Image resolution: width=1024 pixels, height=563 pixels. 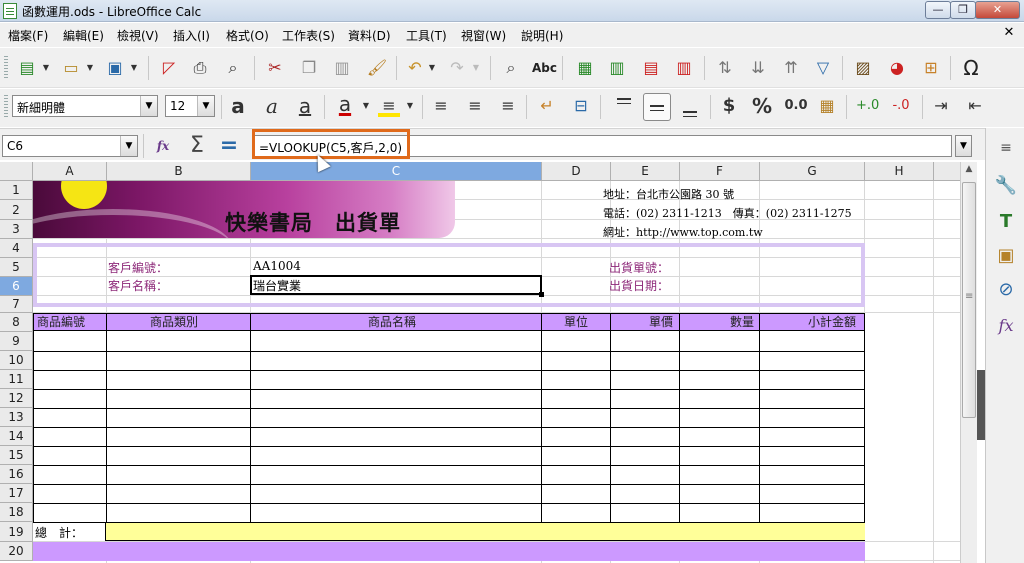 I want to click on vertical-scrollbar: ▲, so click(x=968, y=362).